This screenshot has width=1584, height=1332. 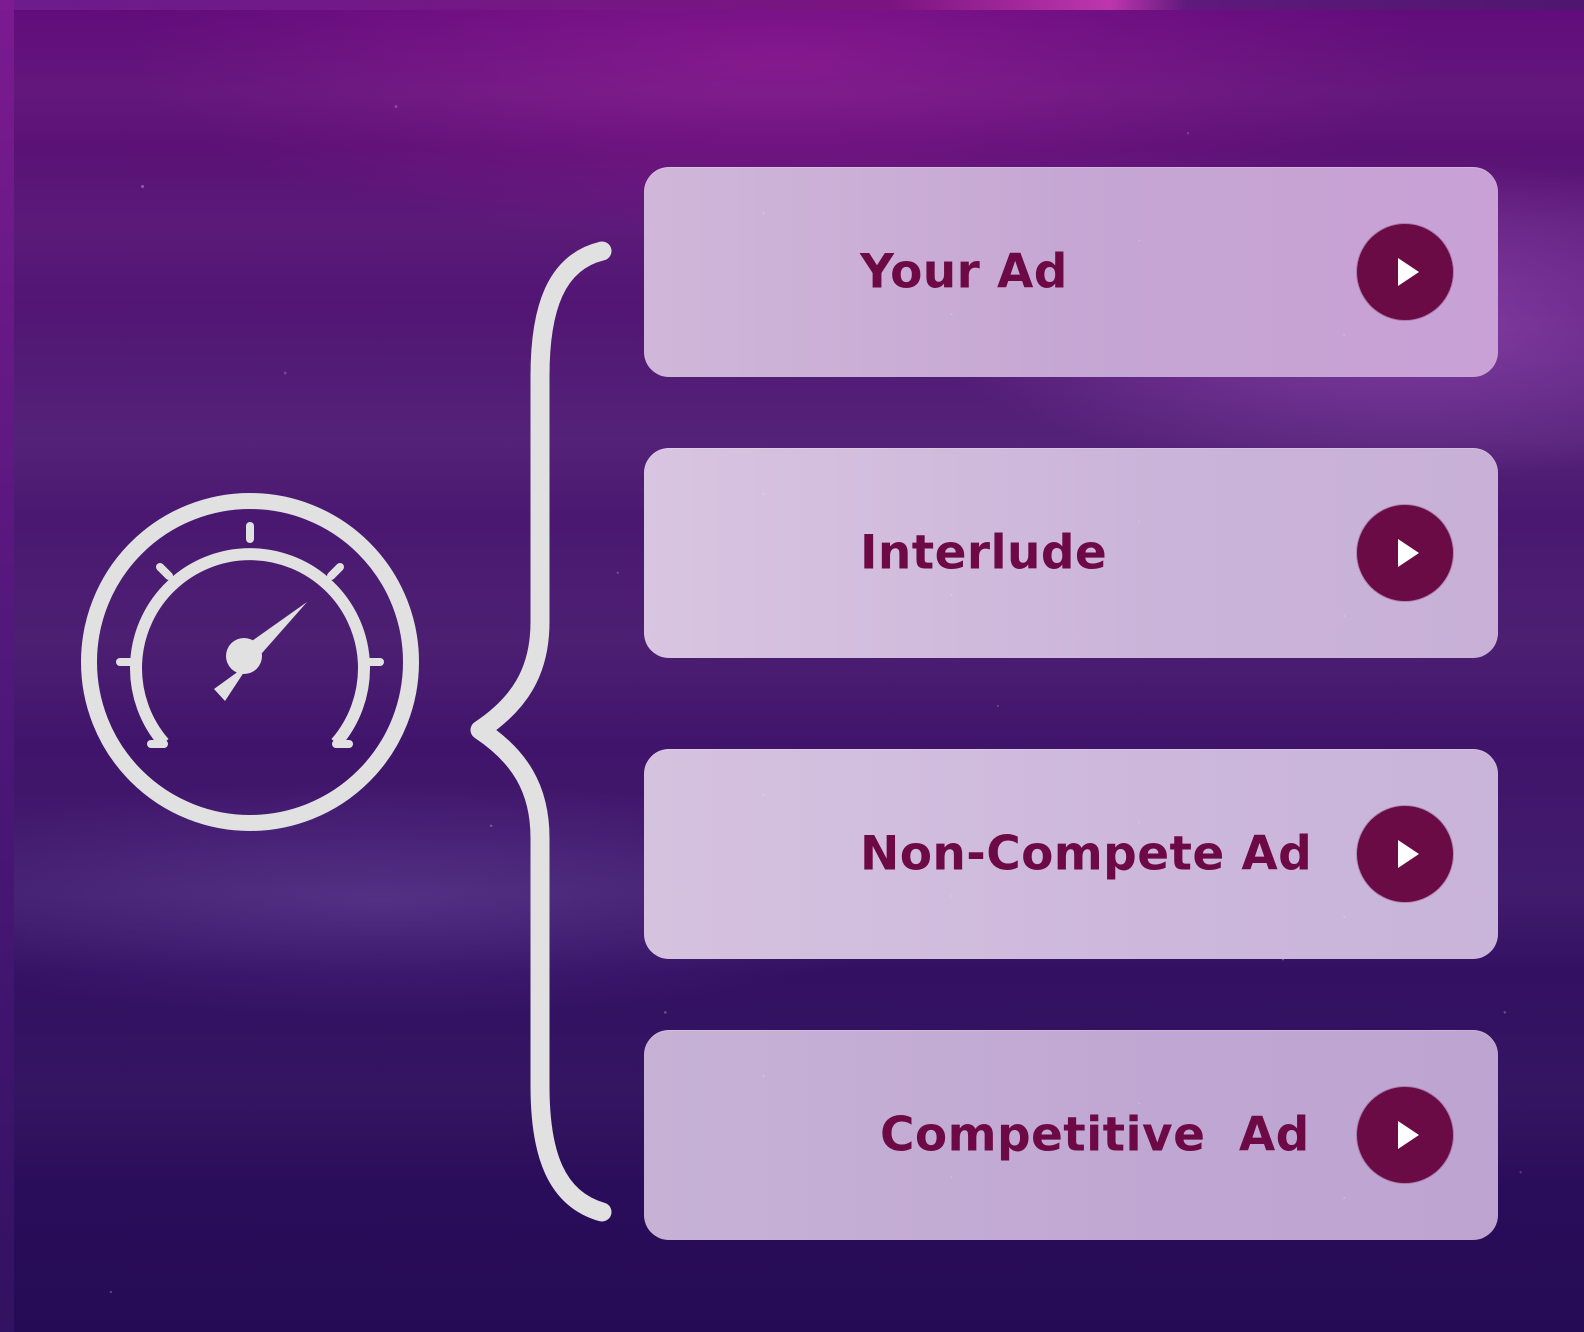 I want to click on left-accent-bar, so click(x=7, y=666).